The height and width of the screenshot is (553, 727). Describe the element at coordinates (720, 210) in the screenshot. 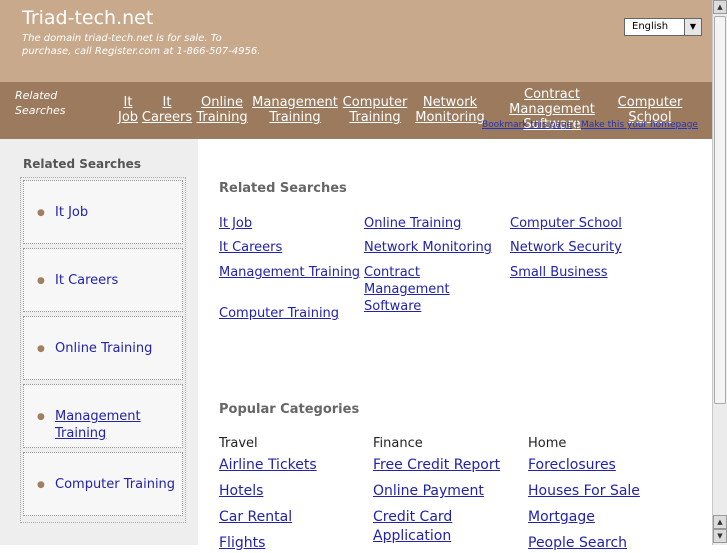

I see `scrollbar-thumb` at that location.